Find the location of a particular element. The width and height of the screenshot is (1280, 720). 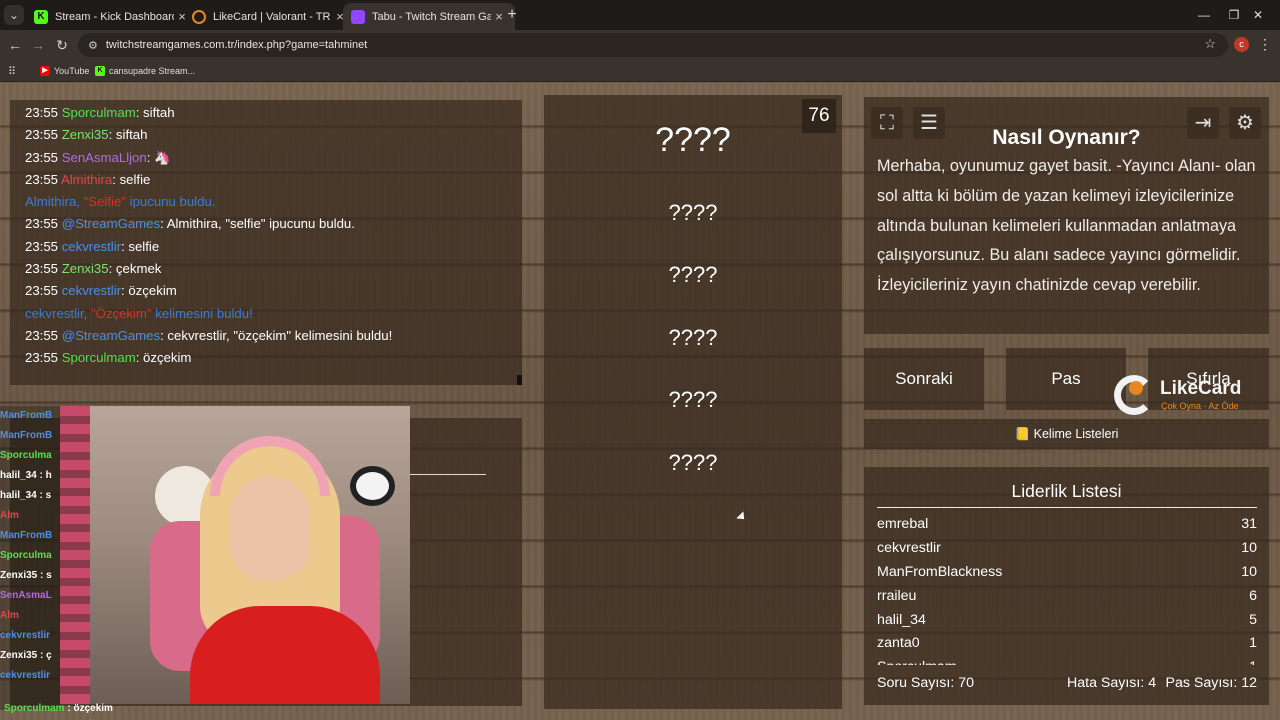

new-tab-button: + is located at coordinates (512, 15).